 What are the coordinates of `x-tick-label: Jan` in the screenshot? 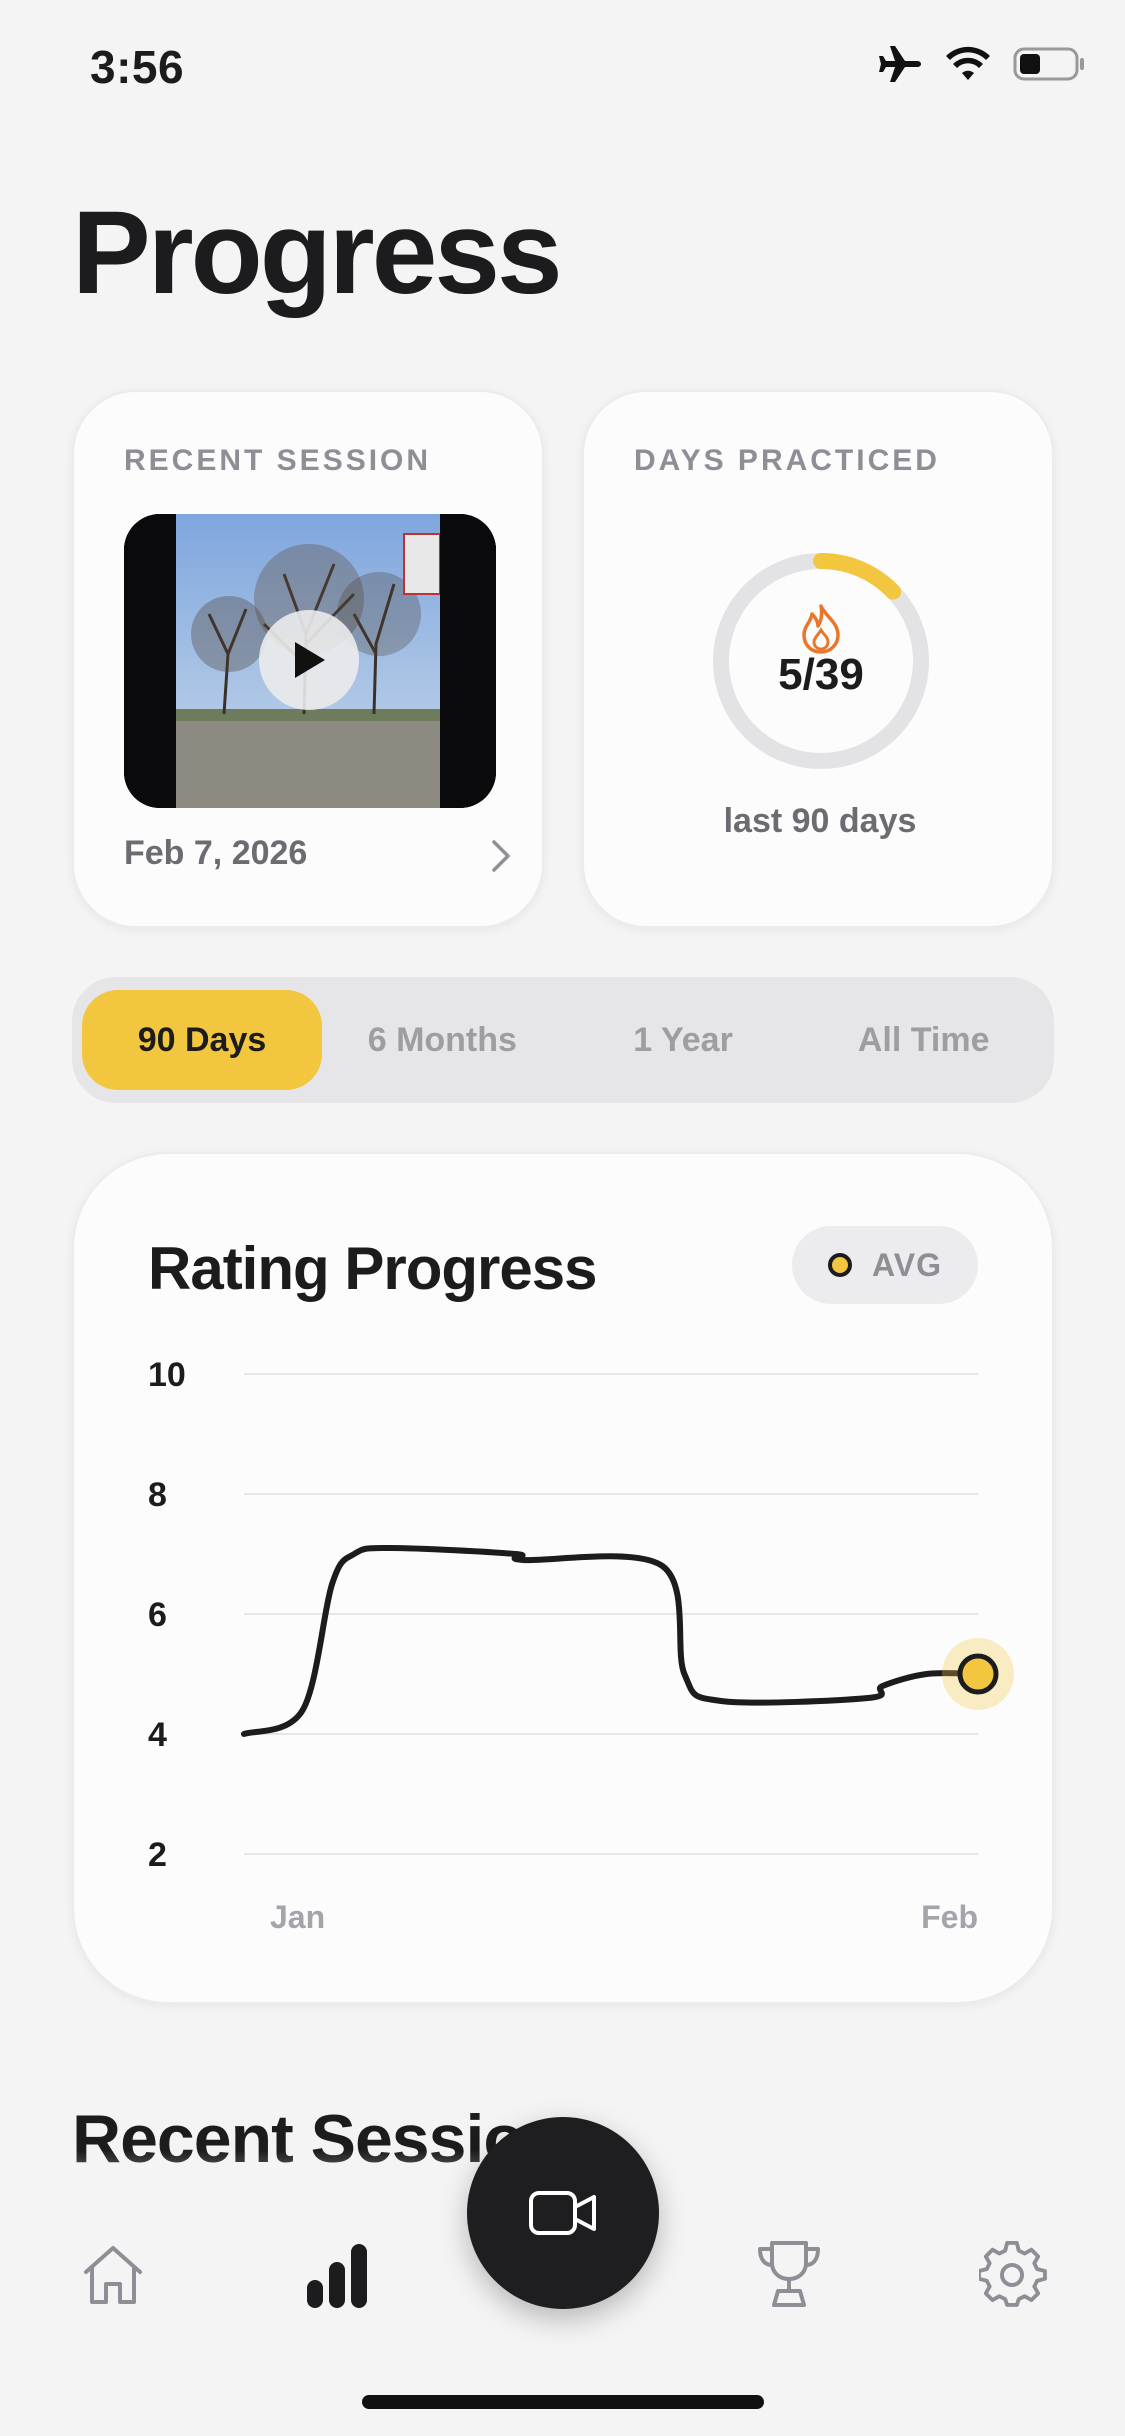 It's located at (297, 1917).